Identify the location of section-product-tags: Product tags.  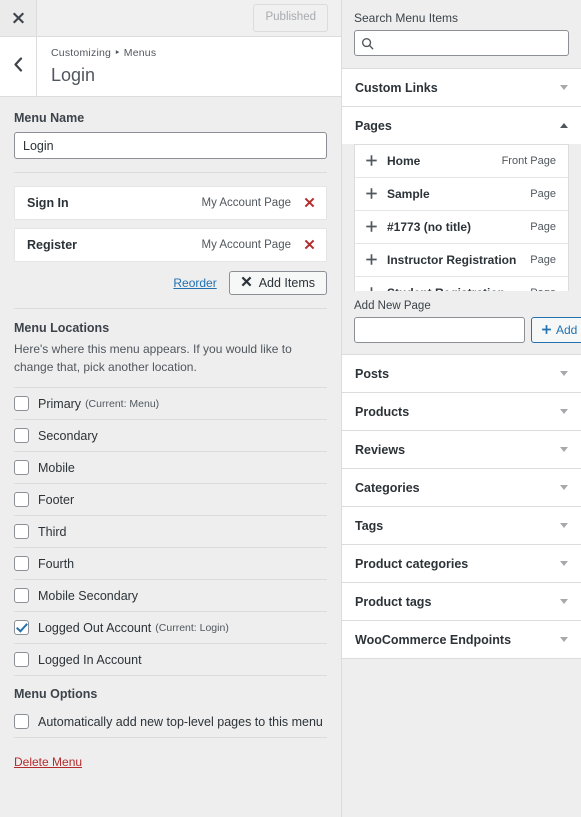
(461, 602).